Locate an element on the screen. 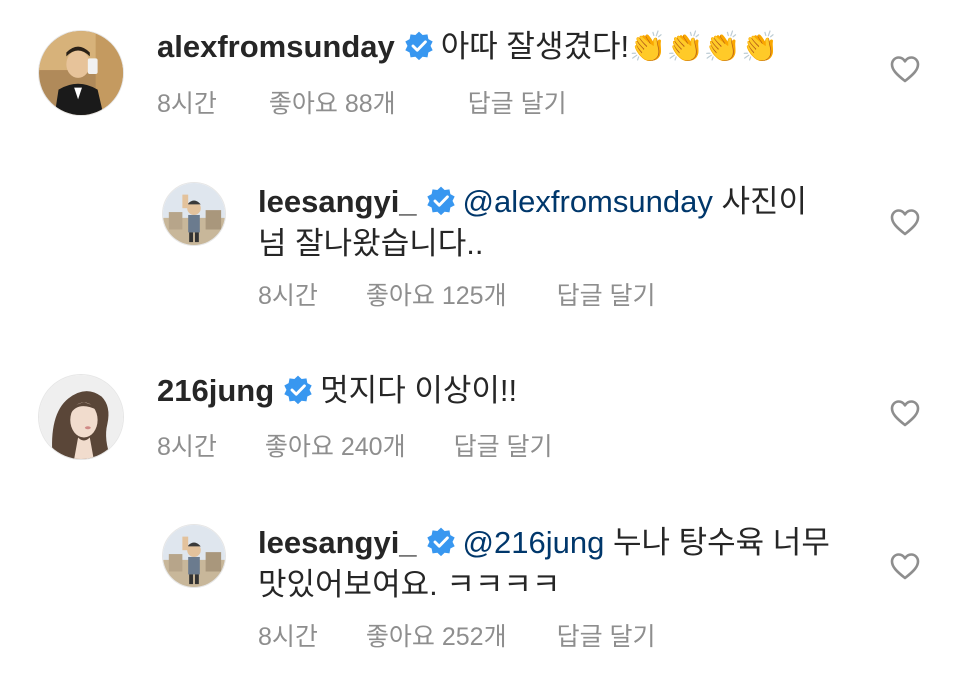 The image size is (972, 680). username: alexfromsunday is located at coordinates (276, 46).